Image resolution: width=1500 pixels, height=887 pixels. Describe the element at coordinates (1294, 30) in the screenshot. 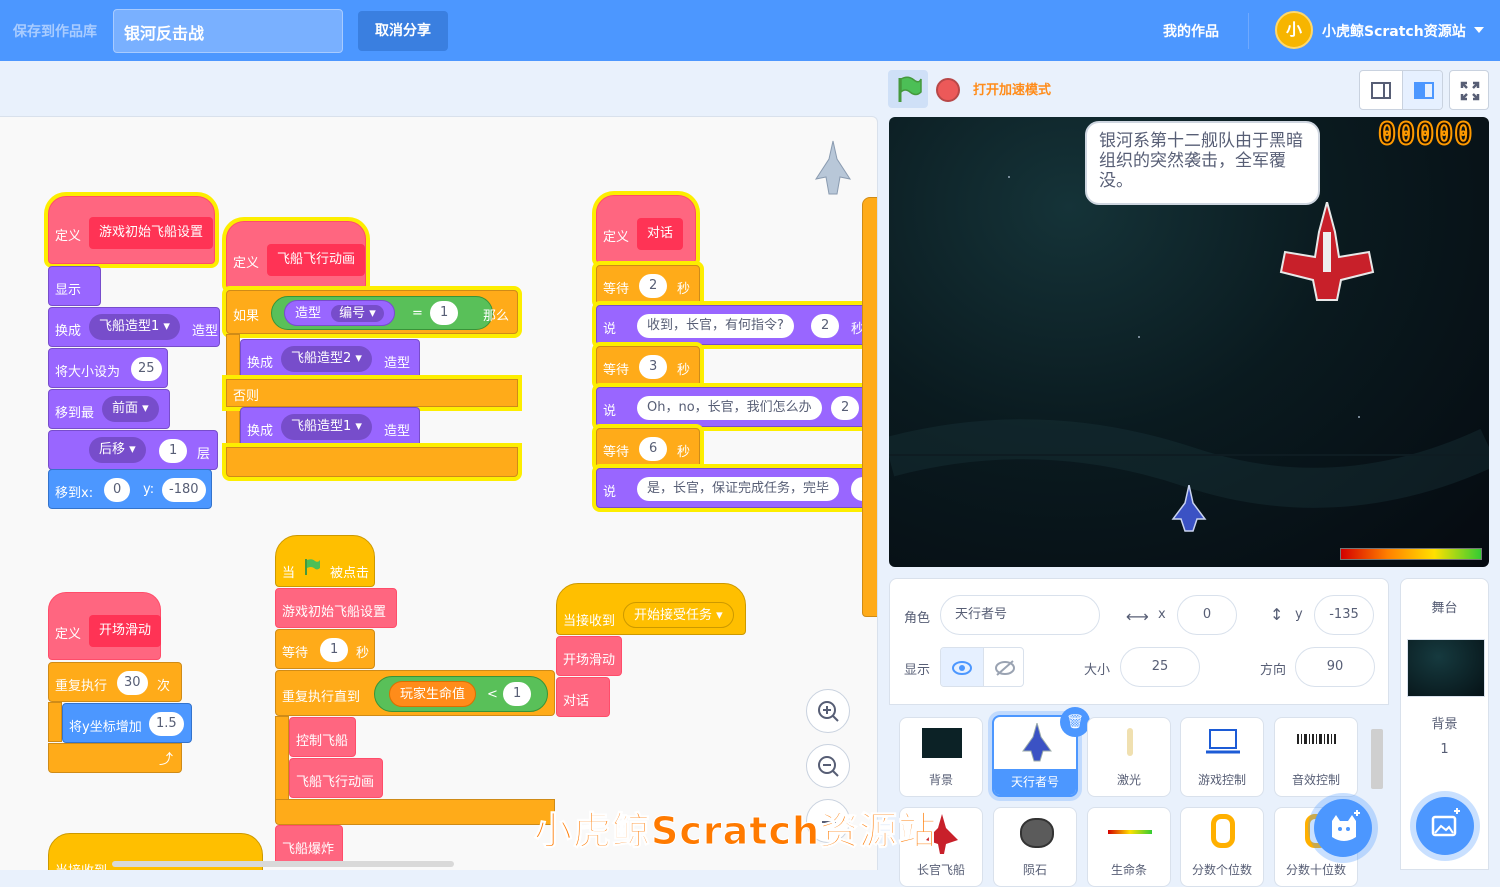

I see `avatar: 小` at that location.